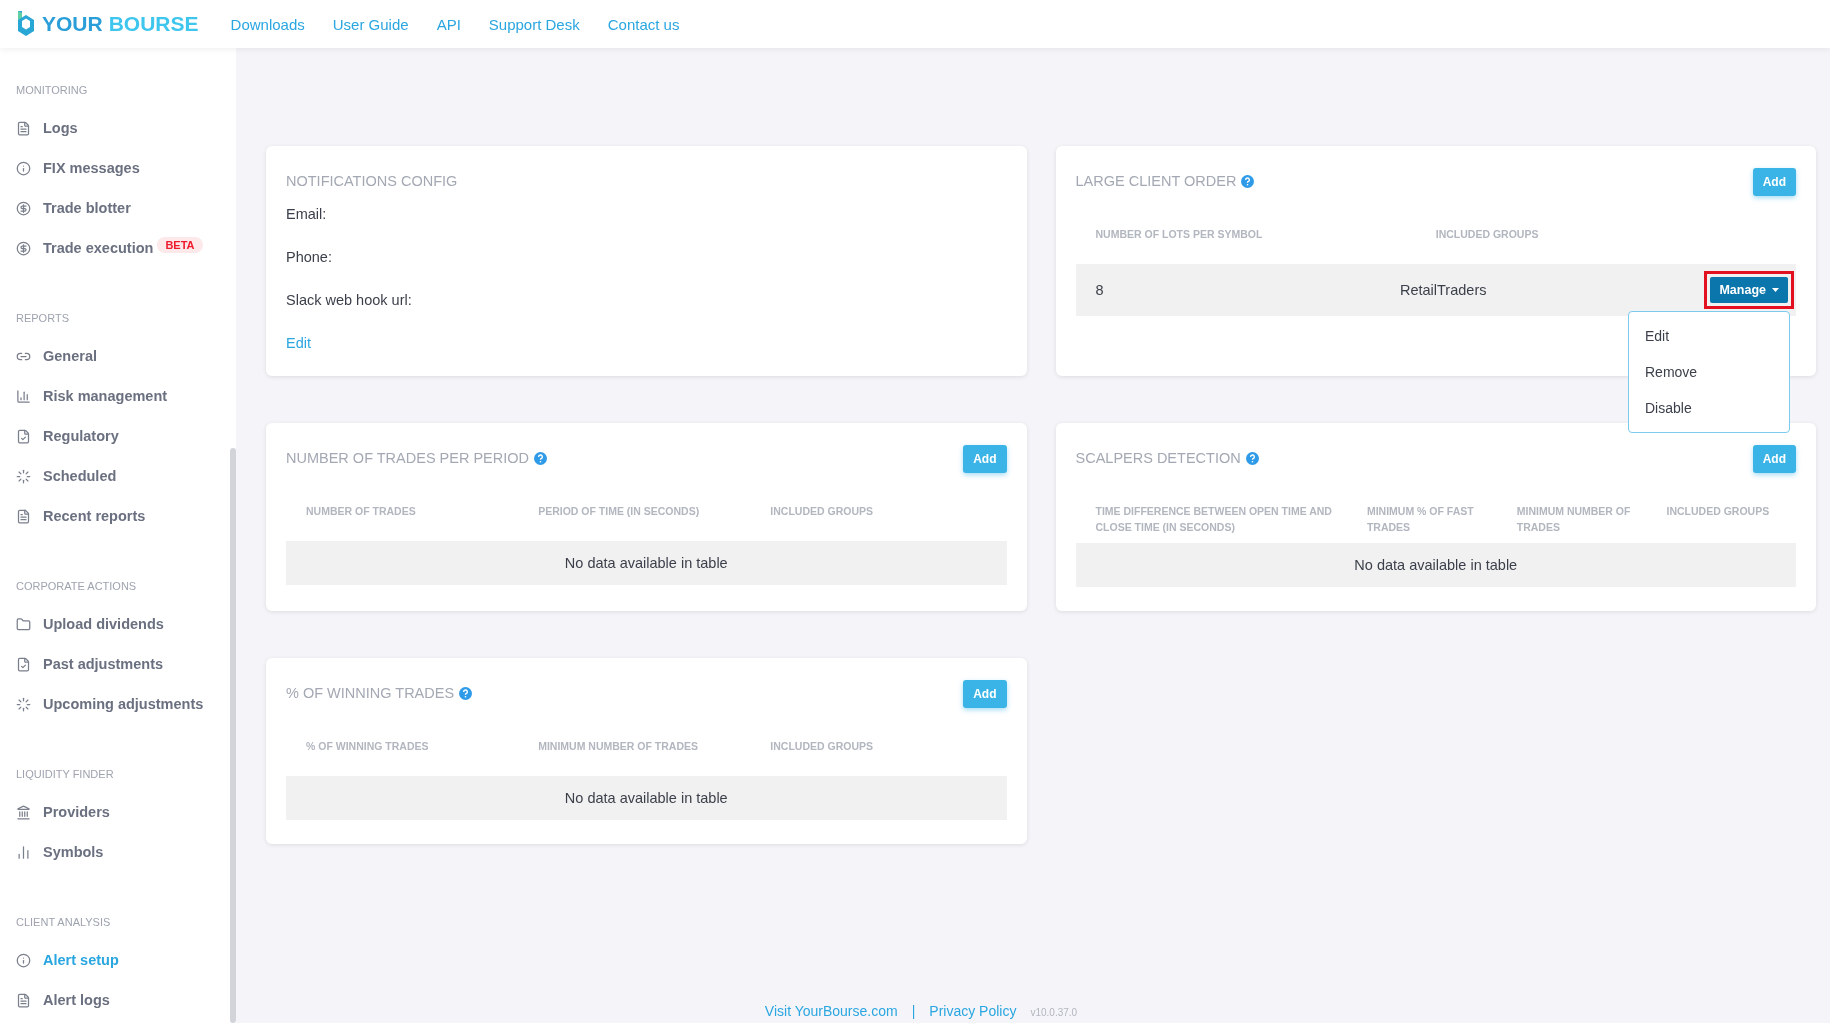 Image resolution: width=1830 pixels, height=1023 pixels. I want to click on sidebar-item-label: Trade execution, so click(98, 248).